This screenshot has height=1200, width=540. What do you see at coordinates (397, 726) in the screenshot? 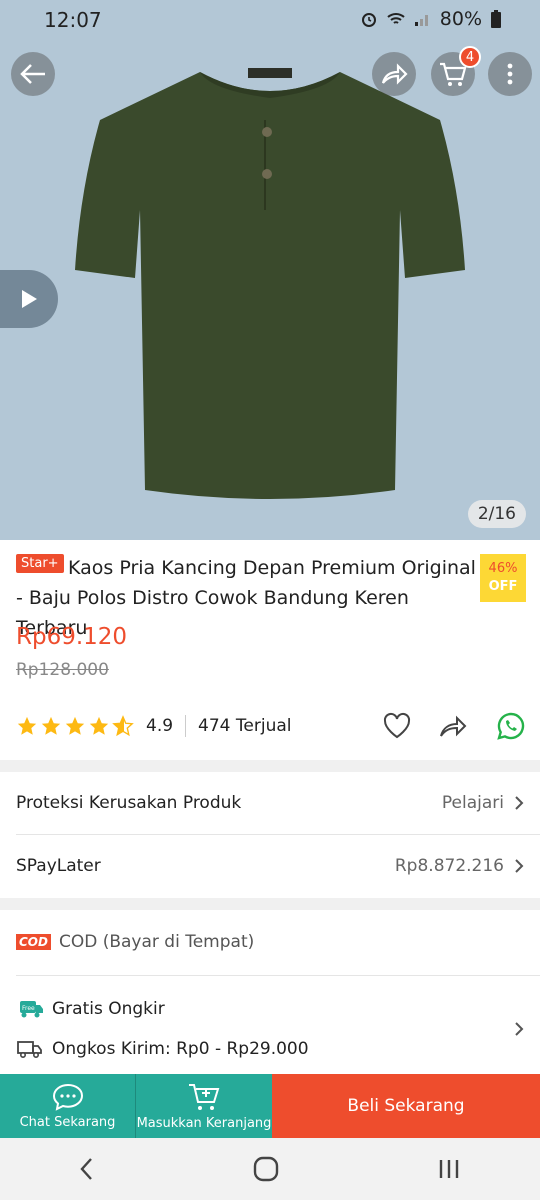
I see `heart-icon` at bounding box center [397, 726].